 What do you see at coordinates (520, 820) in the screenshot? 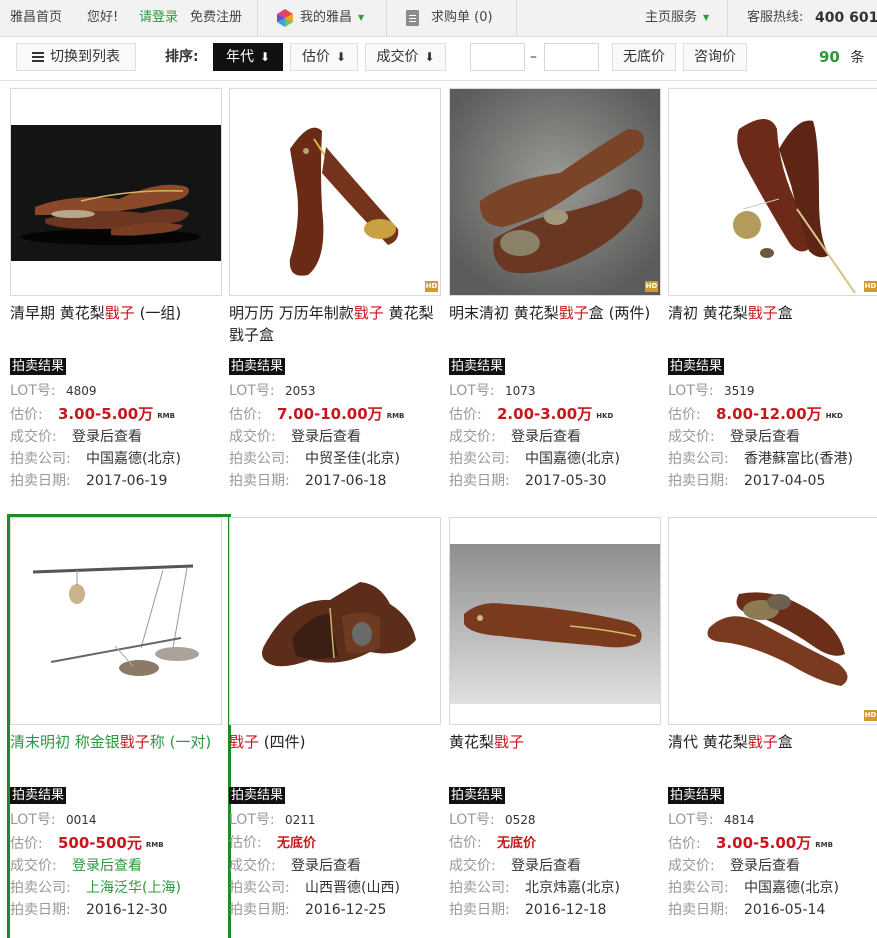
I see `lot-number-value: 0528` at bounding box center [520, 820].